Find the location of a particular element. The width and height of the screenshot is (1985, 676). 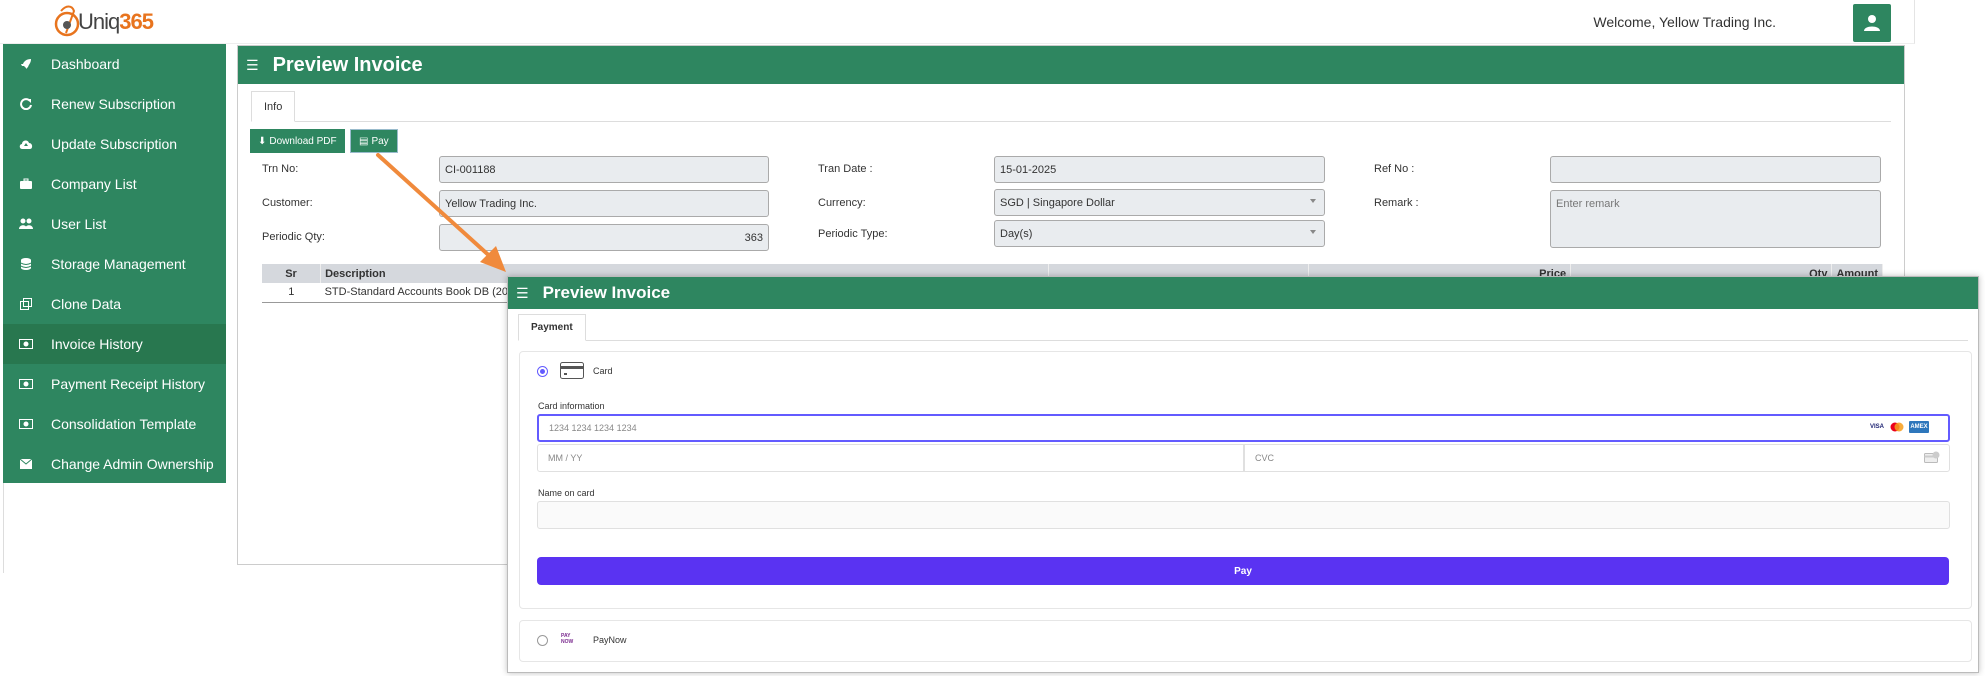

modal-tab-bar: Payment is located at coordinates (1243, 327).